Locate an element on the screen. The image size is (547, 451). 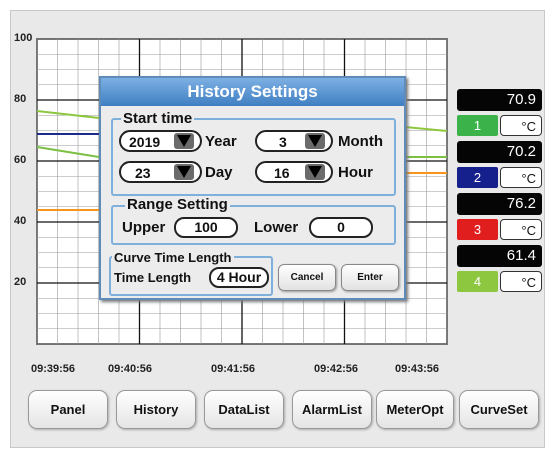
x-tick-label: 09:43:56 is located at coordinates (417, 369).